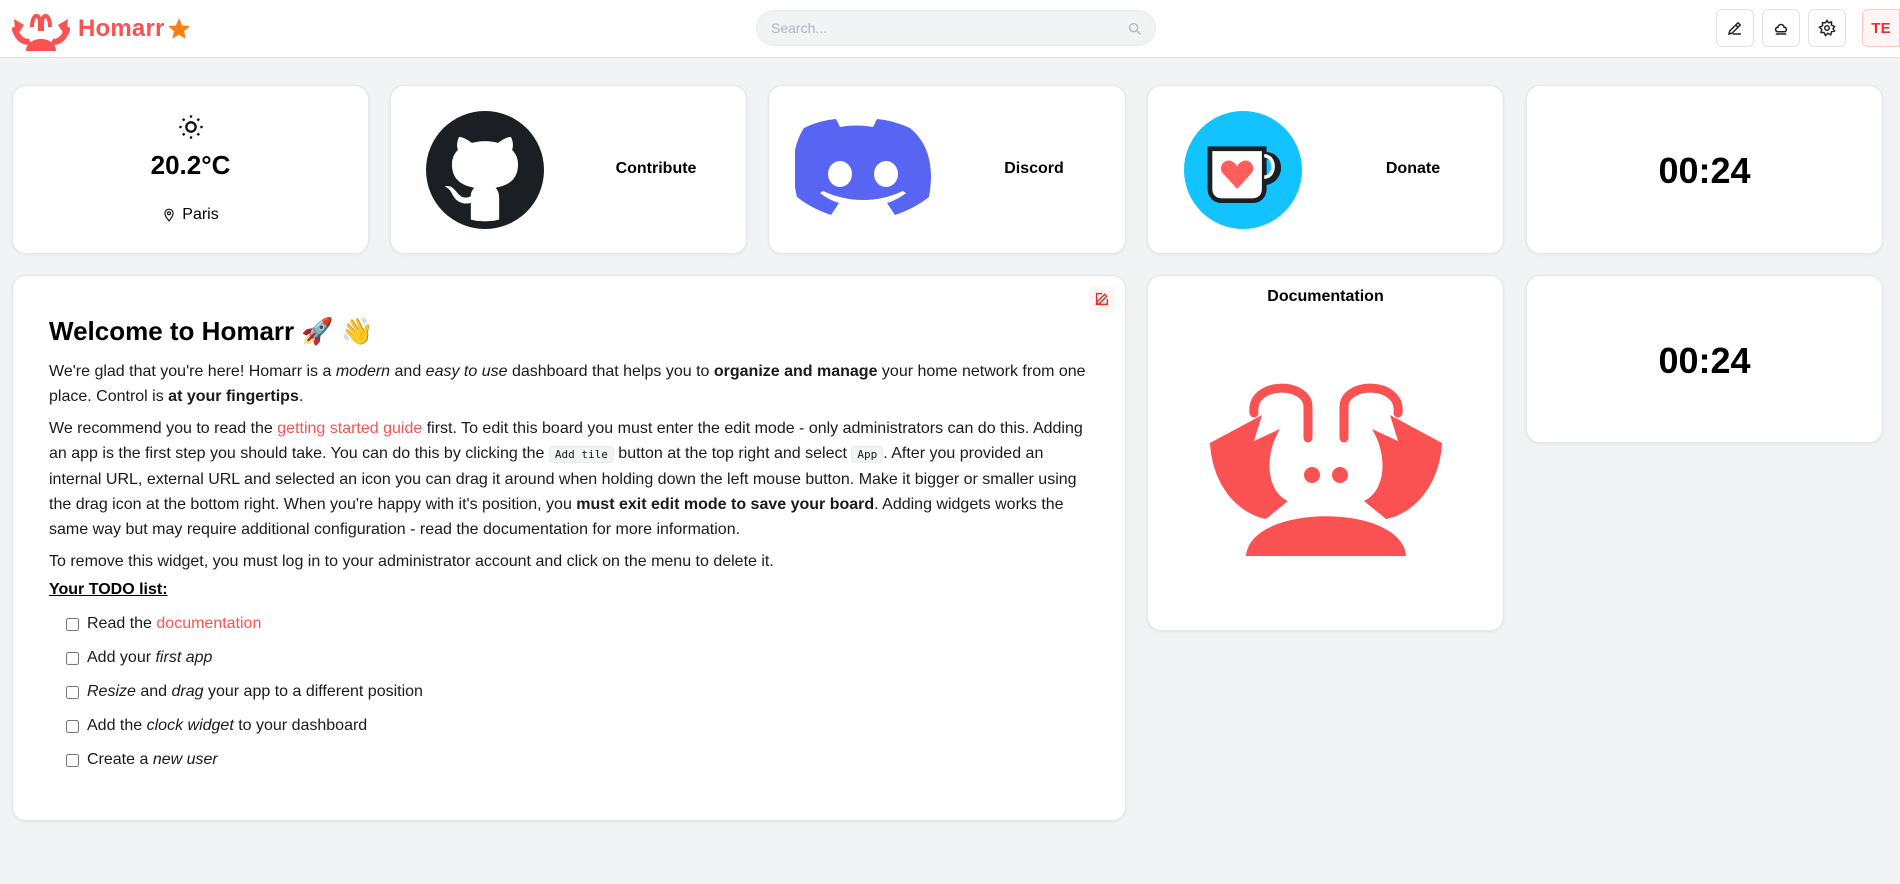 The image size is (1900, 884). I want to click on gear-icon, so click(1827, 28).